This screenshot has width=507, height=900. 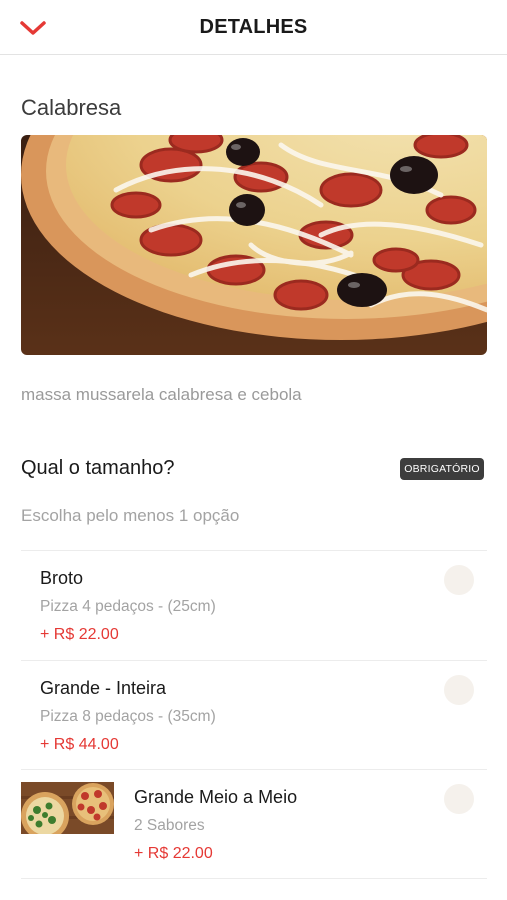 What do you see at coordinates (79, 744) in the screenshot?
I see `option-price: + R$ 44.00` at bounding box center [79, 744].